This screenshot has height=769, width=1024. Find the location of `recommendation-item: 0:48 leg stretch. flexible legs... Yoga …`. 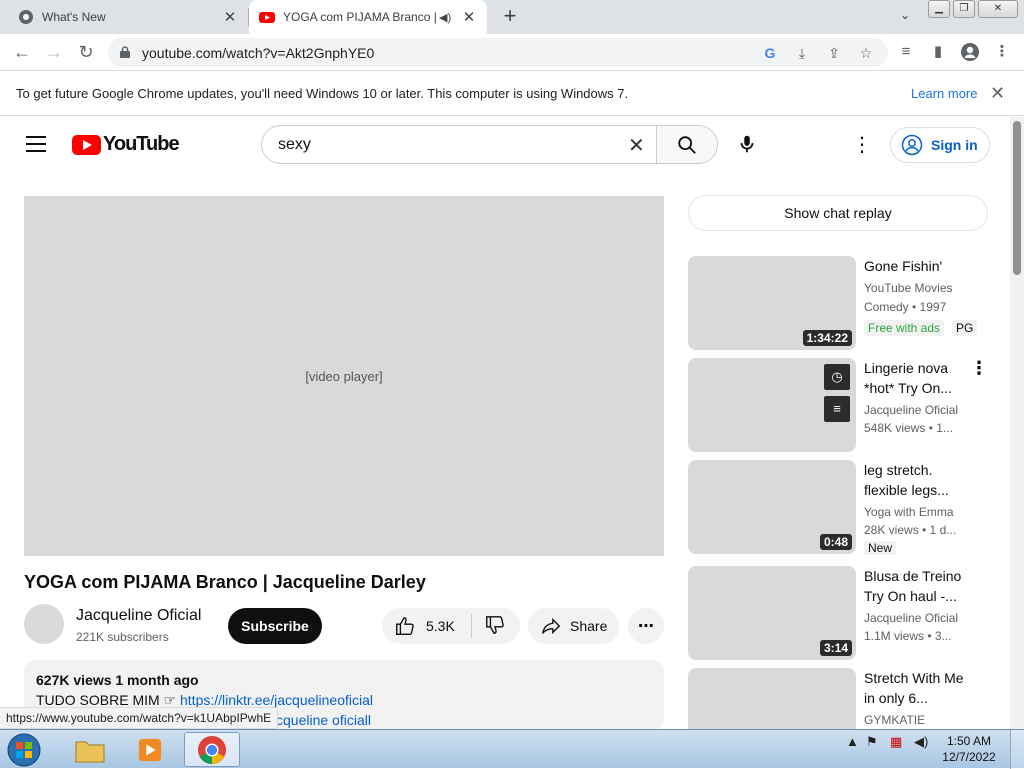

recommendation-item: 0:48 leg stretch. flexible legs... Yoga … is located at coordinates (843, 507).